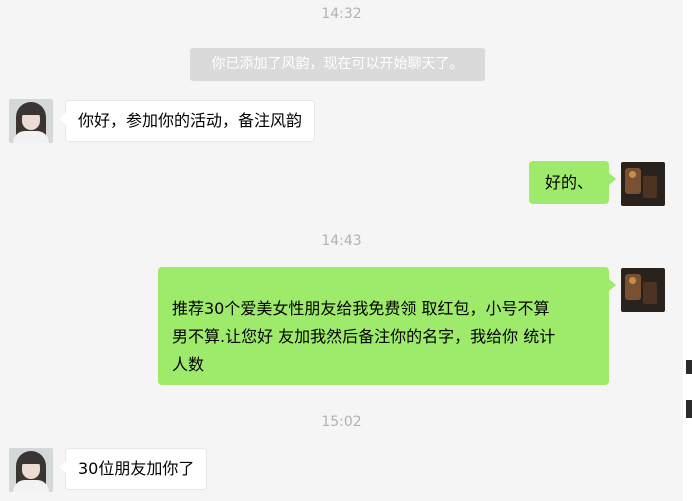 The height and width of the screenshot is (501, 692). I want to click on message-text: 好的、, so click(568, 182).